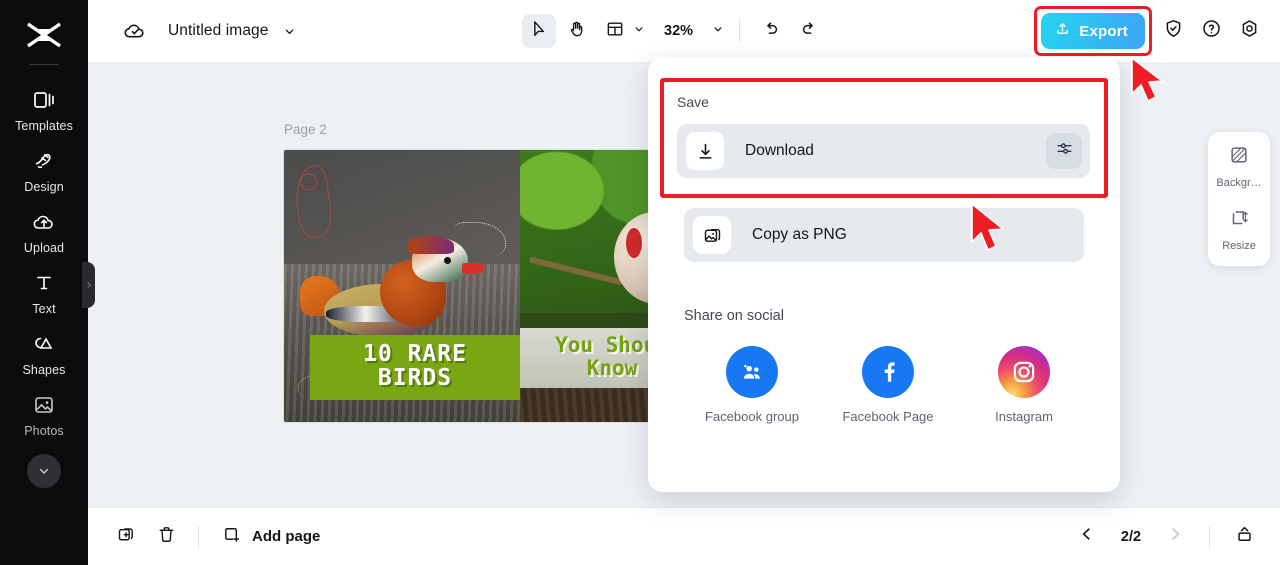 The width and height of the screenshot is (1280, 565). Describe the element at coordinates (415, 353) in the screenshot. I see `left-title-line-1: 10 RARE` at that location.